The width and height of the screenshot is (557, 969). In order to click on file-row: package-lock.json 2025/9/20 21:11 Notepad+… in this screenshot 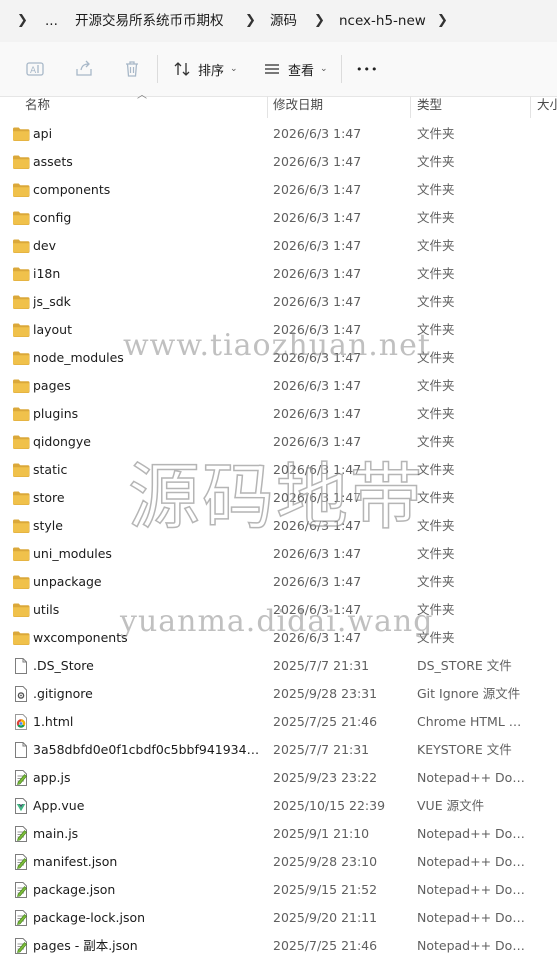, I will do `click(278, 918)`.